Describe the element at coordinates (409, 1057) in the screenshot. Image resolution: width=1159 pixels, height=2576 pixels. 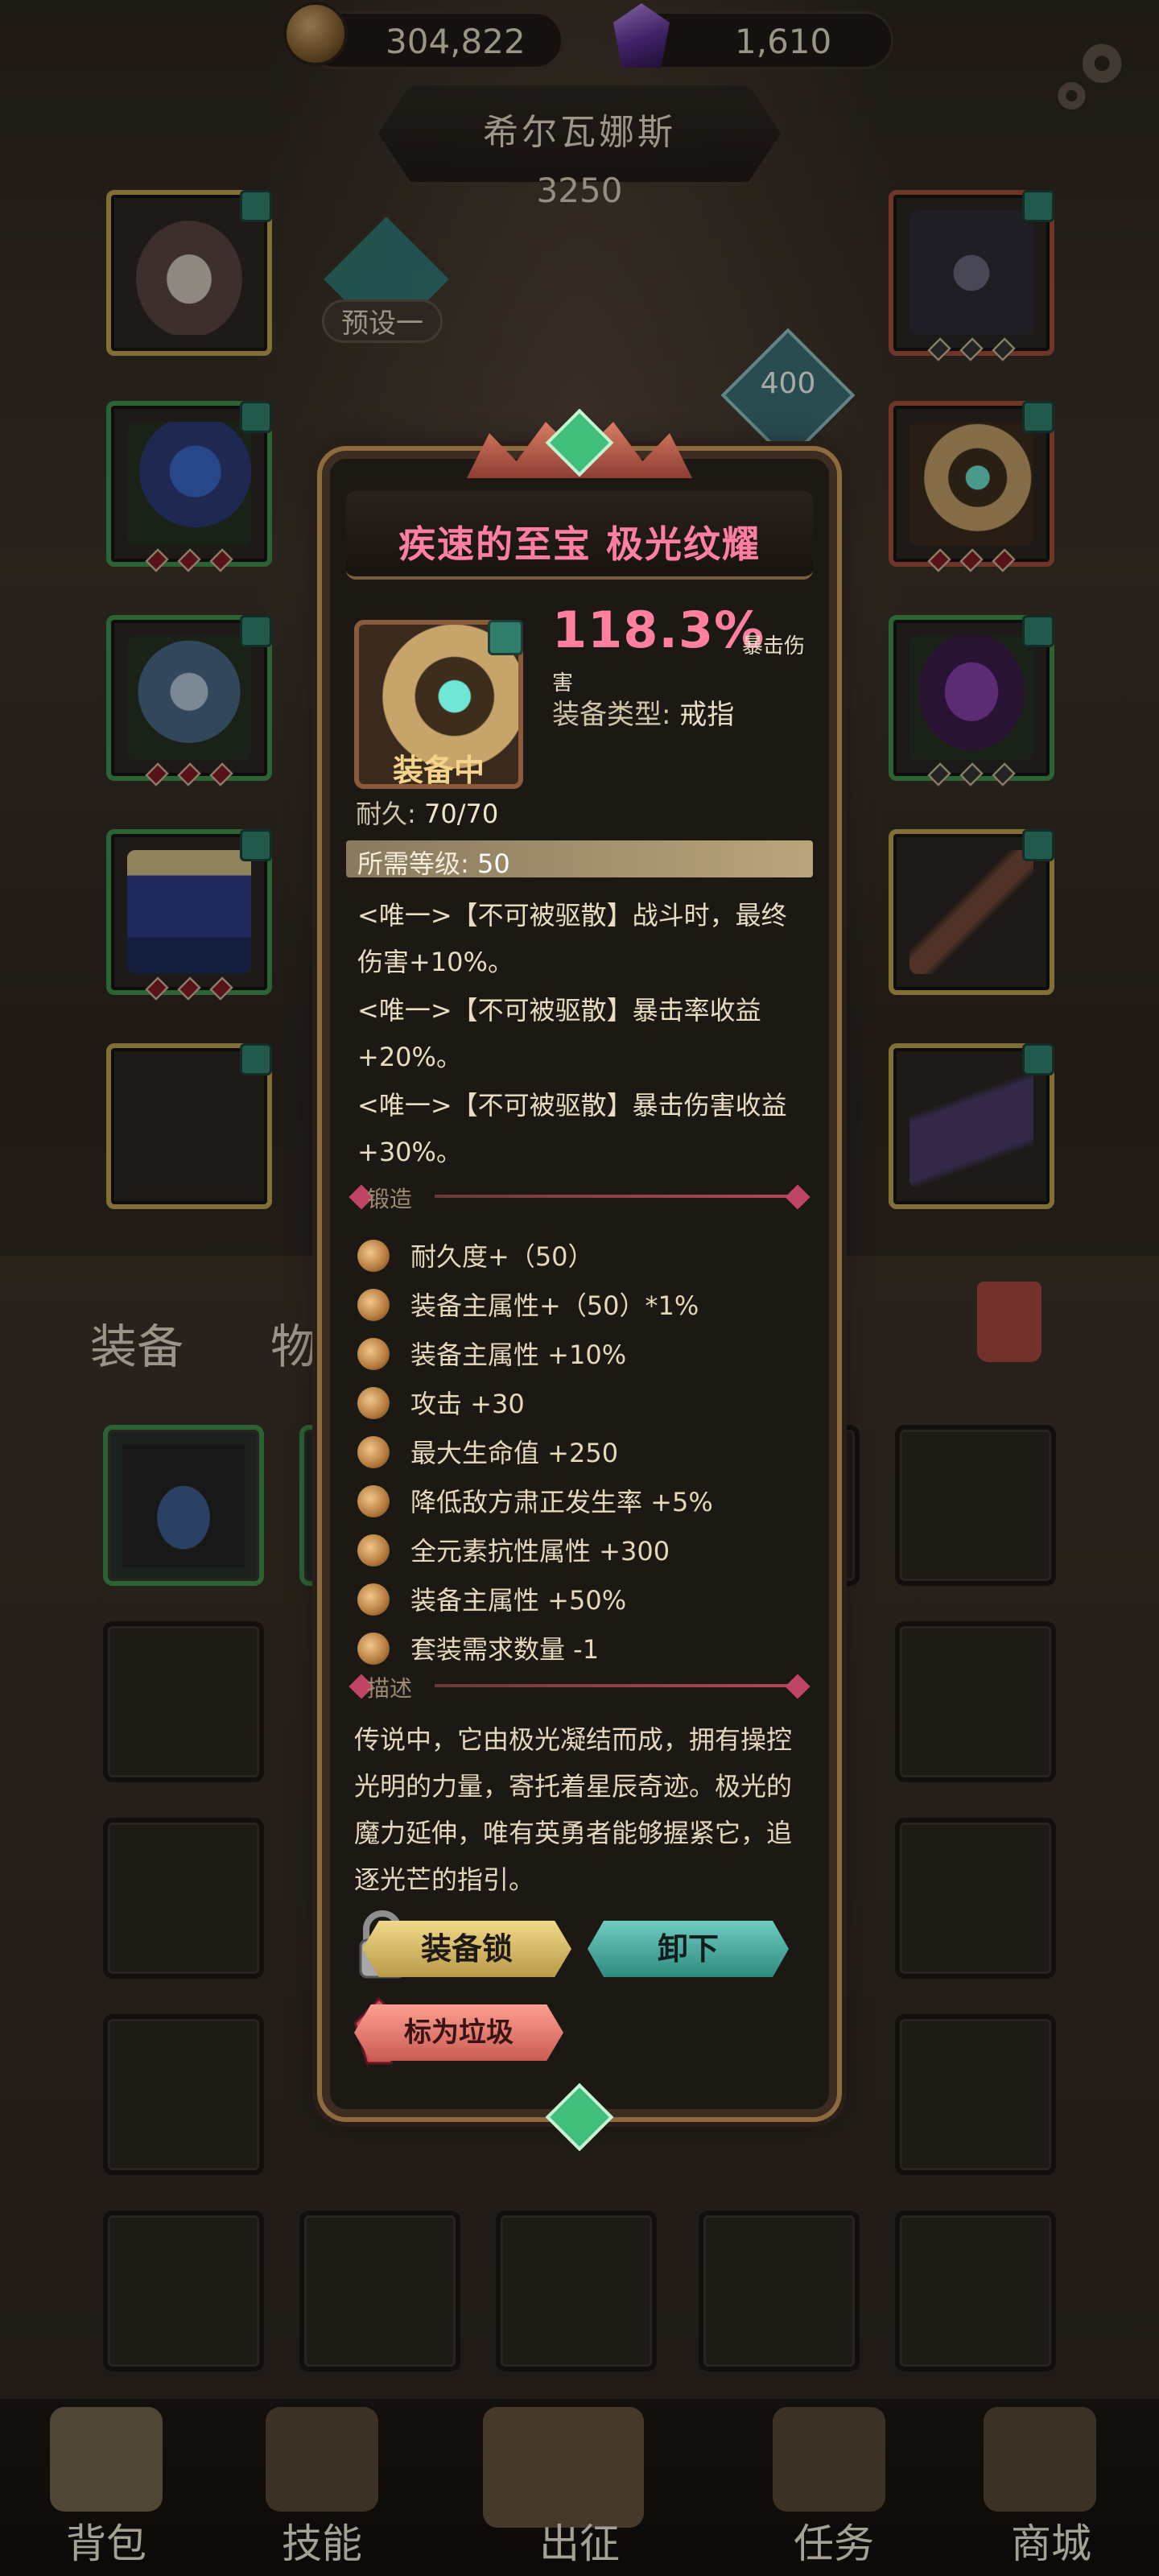
I see `effect-line: +20%。` at that location.